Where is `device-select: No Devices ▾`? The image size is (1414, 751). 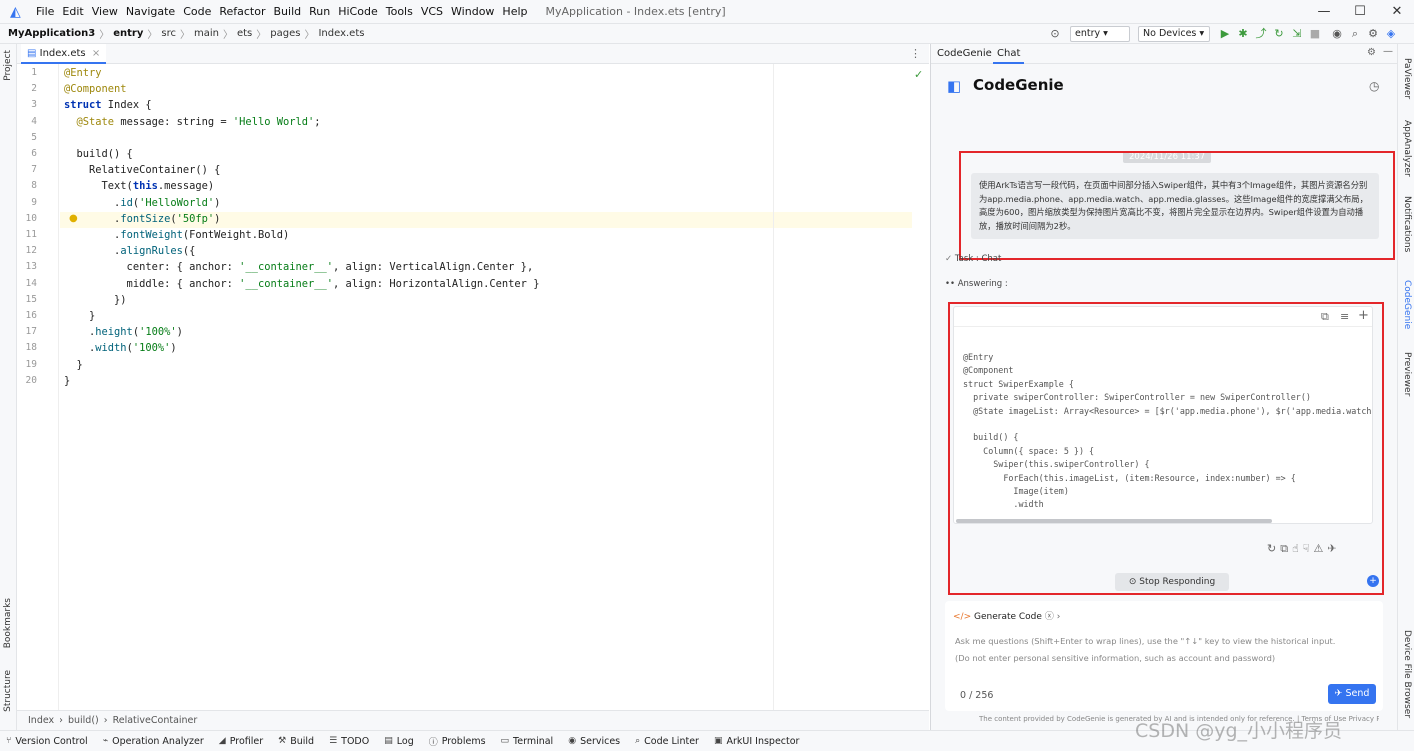
device-select: No Devices ▾ is located at coordinates (1174, 34).